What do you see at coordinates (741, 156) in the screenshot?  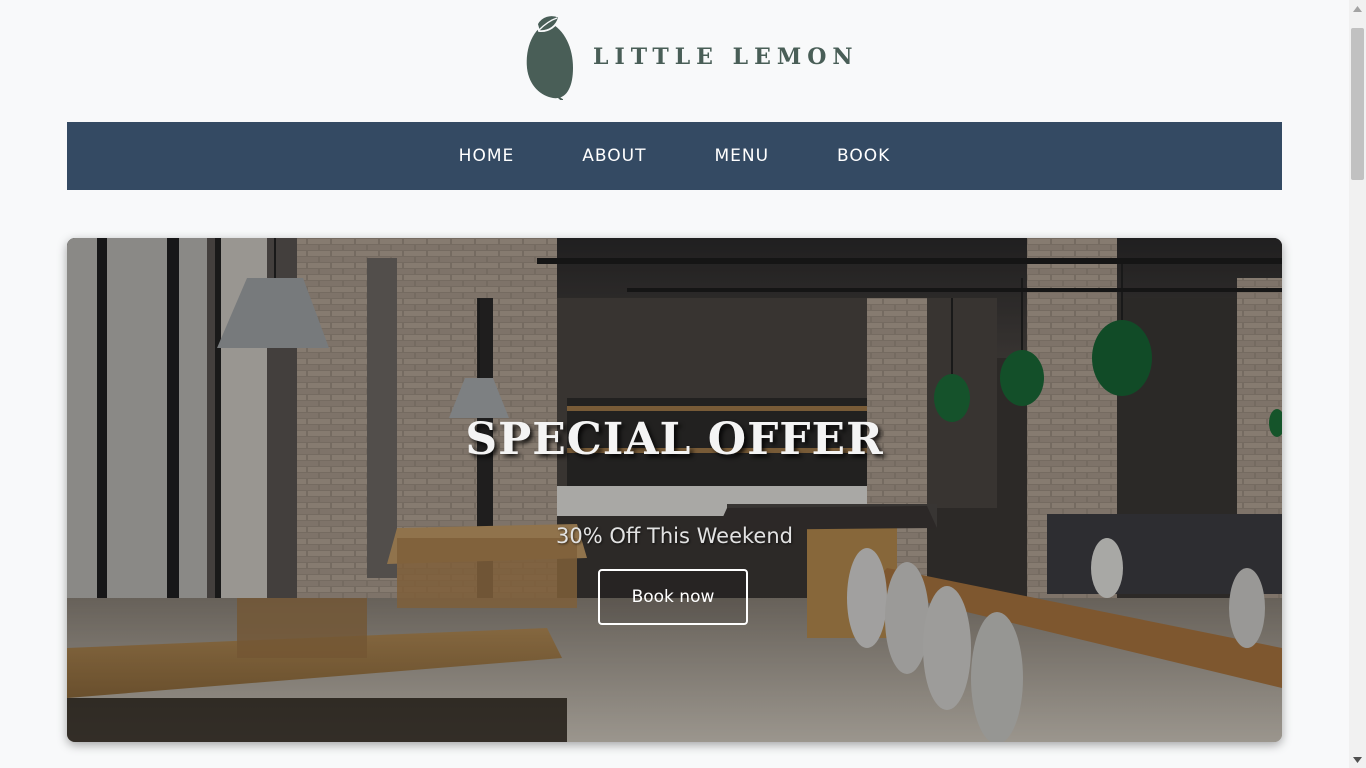 I see `nav-item-menu: MENU` at bounding box center [741, 156].